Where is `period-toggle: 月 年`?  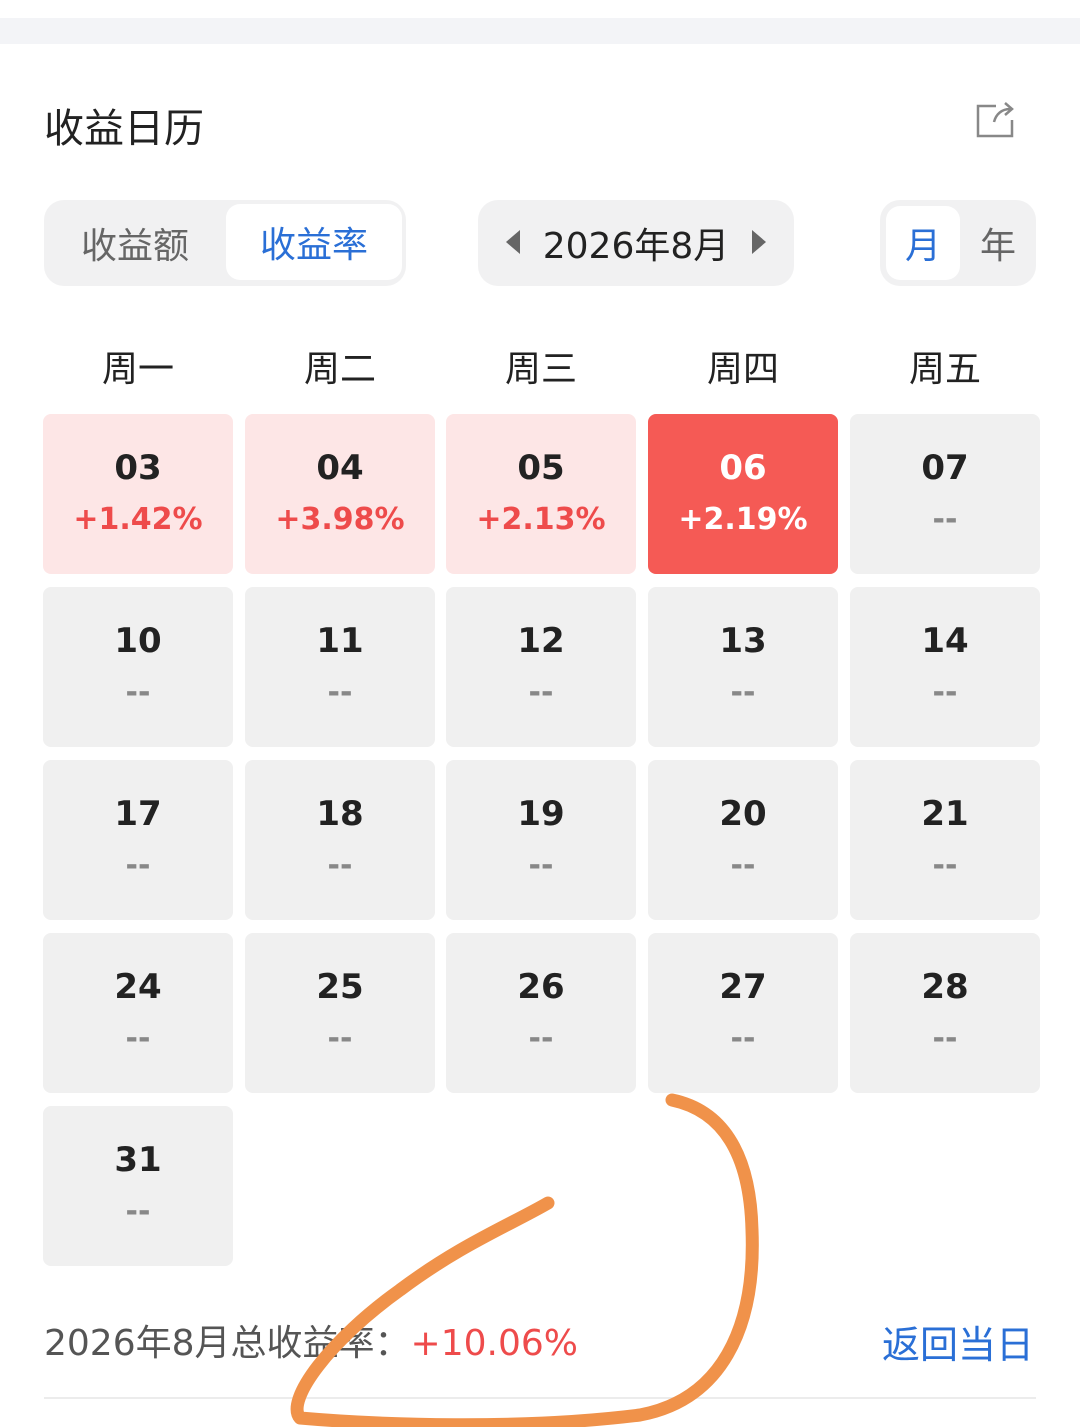 period-toggle: 月 年 is located at coordinates (958, 243).